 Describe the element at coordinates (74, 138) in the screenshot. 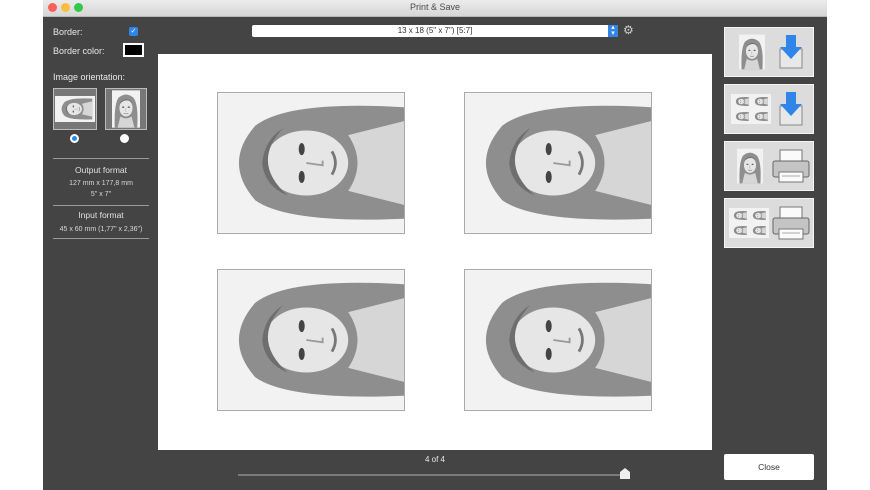

I see `landscape-radio` at that location.